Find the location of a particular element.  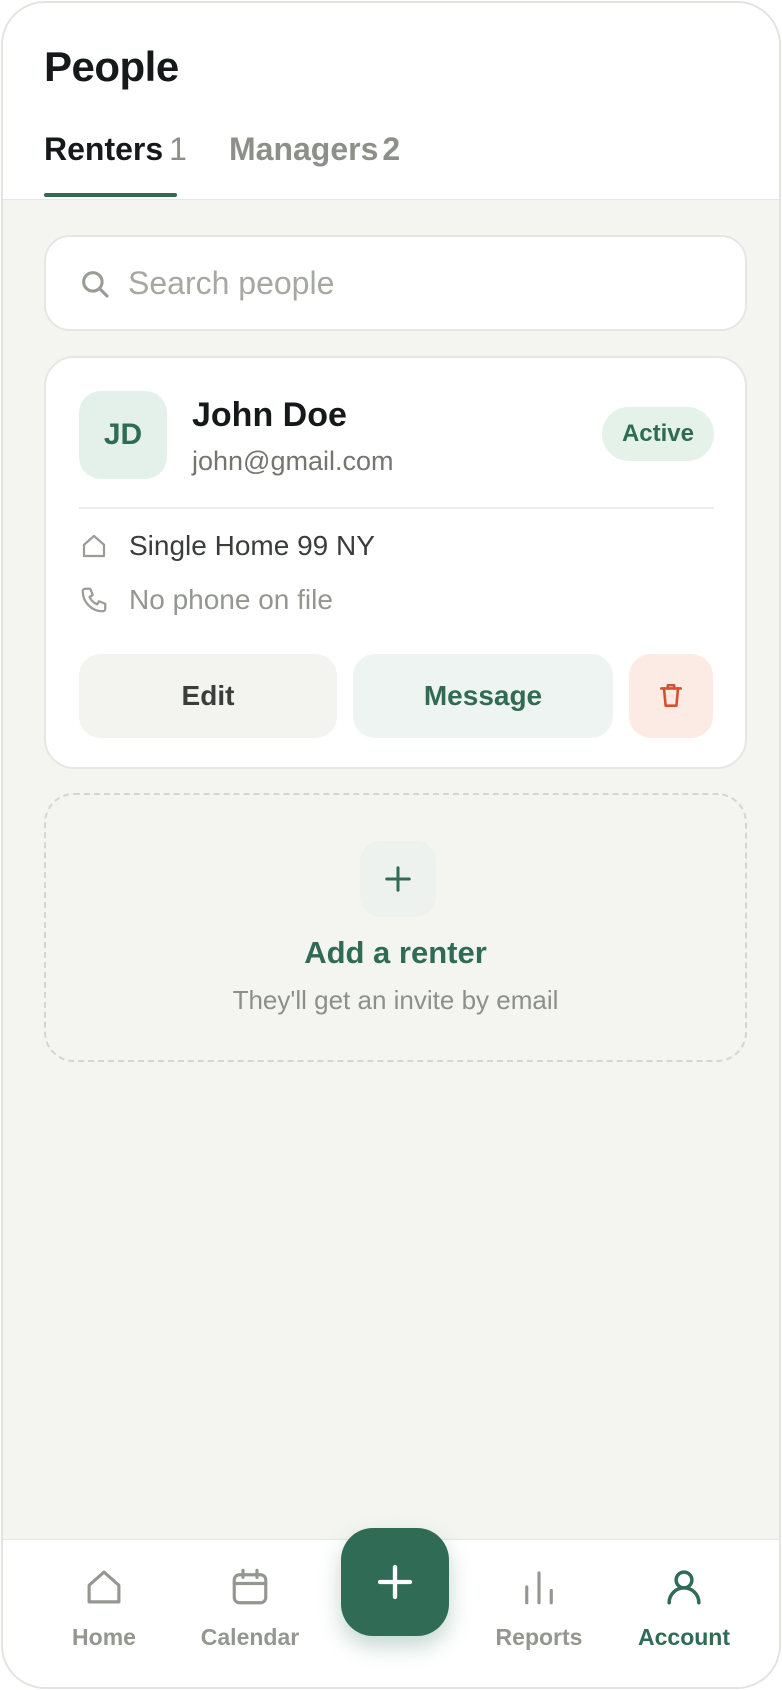

add-renter-title: Add a renter is located at coordinates (395, 952).